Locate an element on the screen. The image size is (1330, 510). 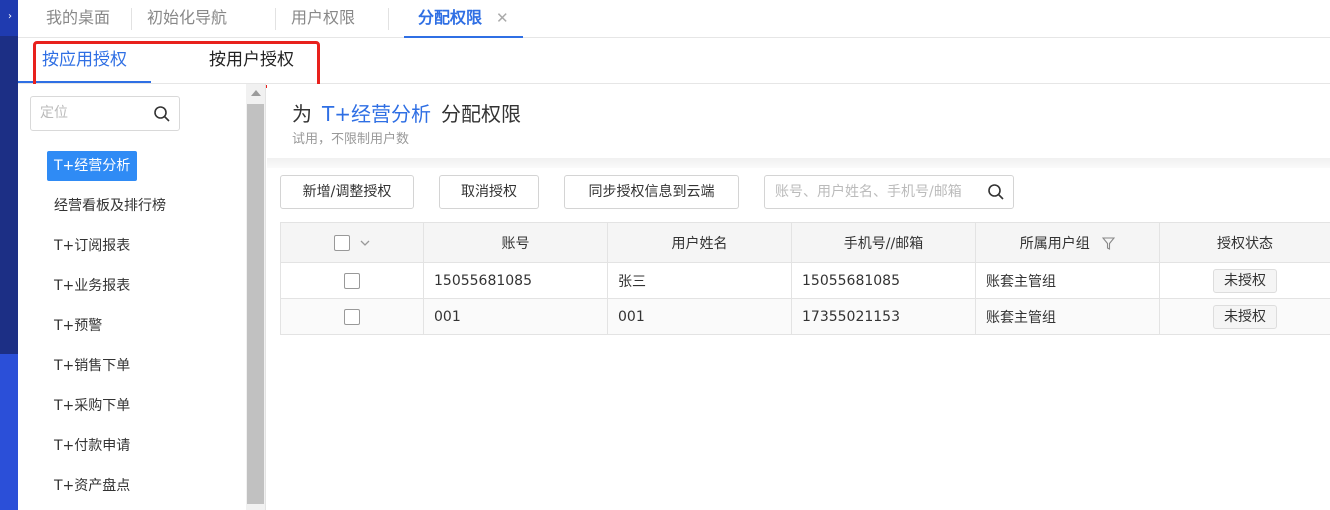
column-header-phone-email: 手机号//邮箱 is located at coordinates (883, 242).